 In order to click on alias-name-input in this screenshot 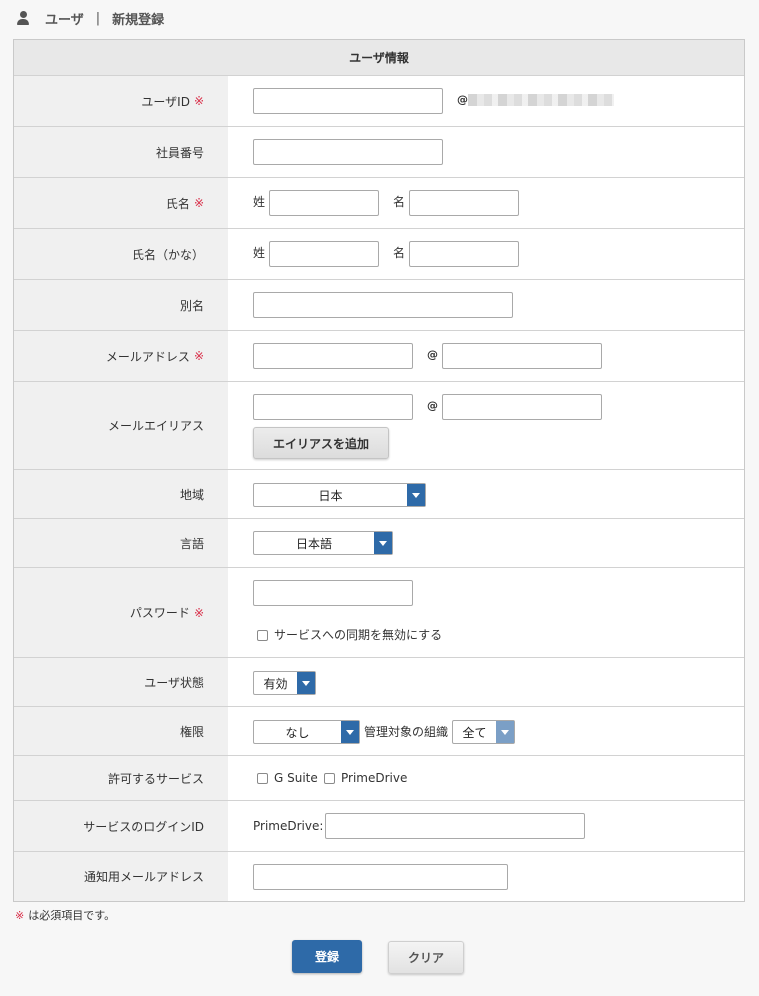, I will do `click(383, 305)`.